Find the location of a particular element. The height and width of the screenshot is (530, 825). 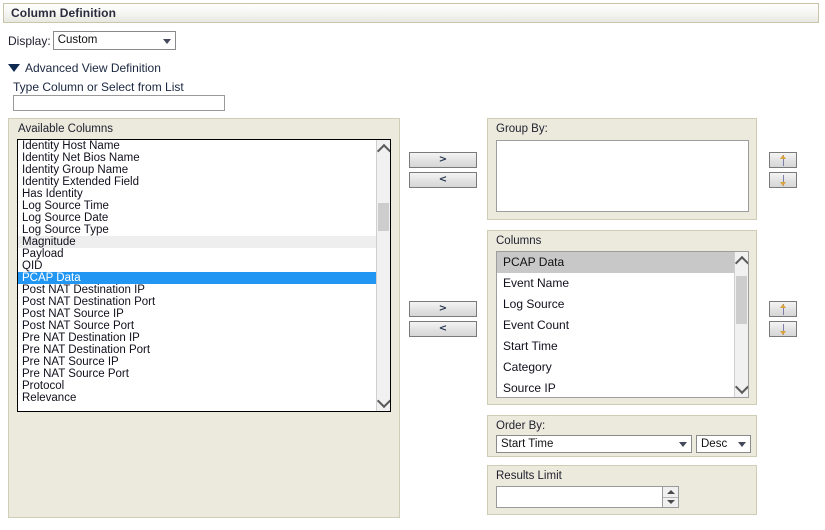

display-label: Display: is located at coordinates (29, 40).